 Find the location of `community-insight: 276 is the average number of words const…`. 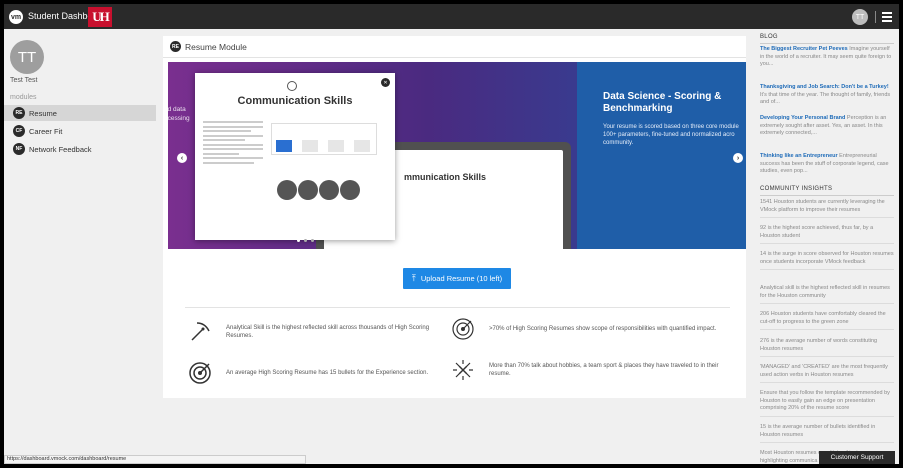

community-insight: 276 is the average number of words const… is located at coordinates (827, 347).